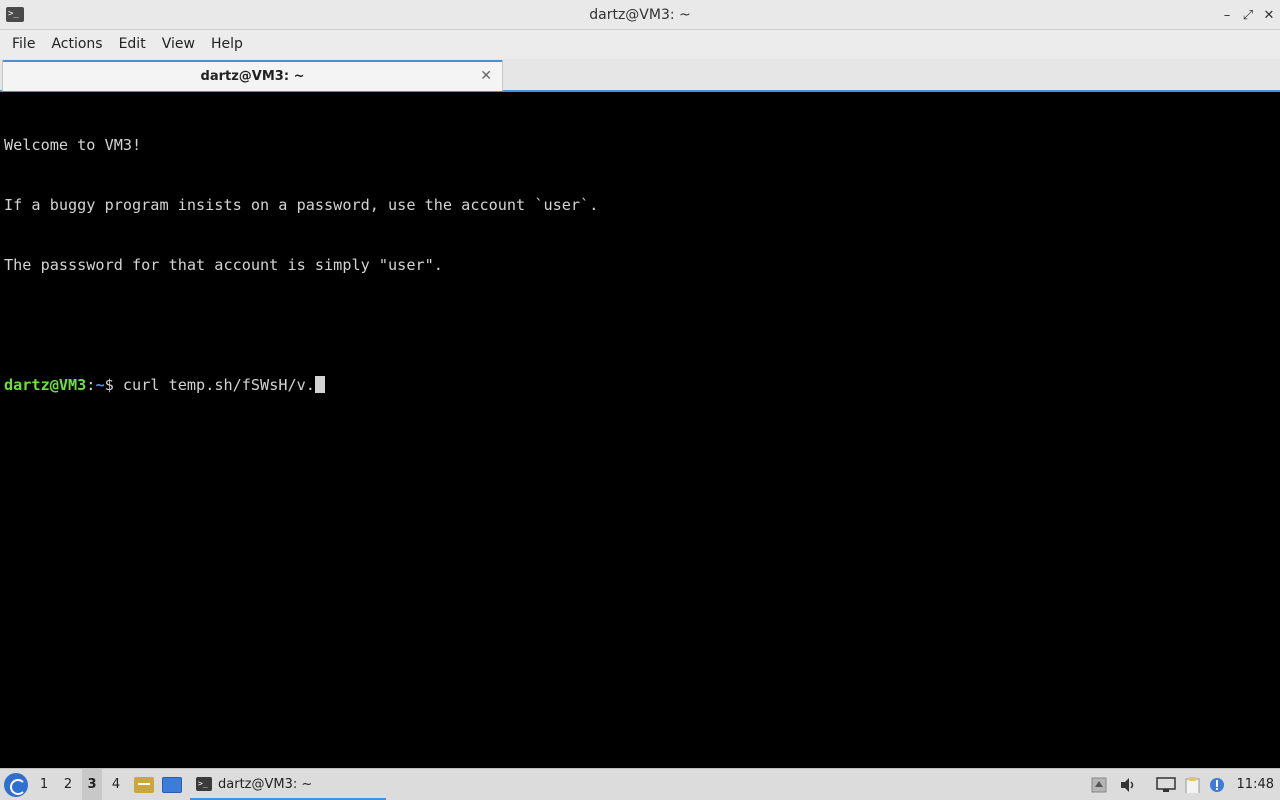 The width and height of the screenshot is (1280, 800). What do you see at coordinates (1248, 15) in the screenshot?
I see `maximize-icon: ⤢` at bounding box center [1248, 15].